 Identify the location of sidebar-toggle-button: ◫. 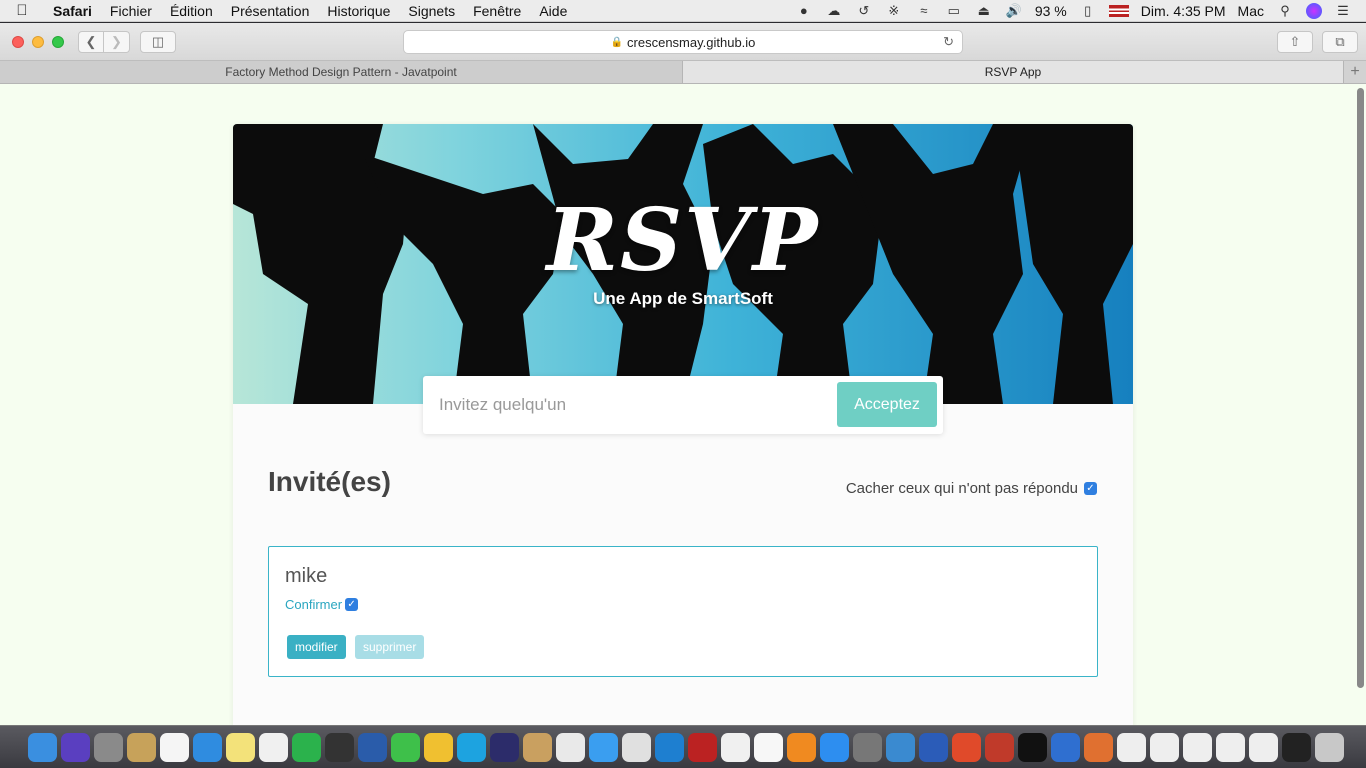
(158, 42).